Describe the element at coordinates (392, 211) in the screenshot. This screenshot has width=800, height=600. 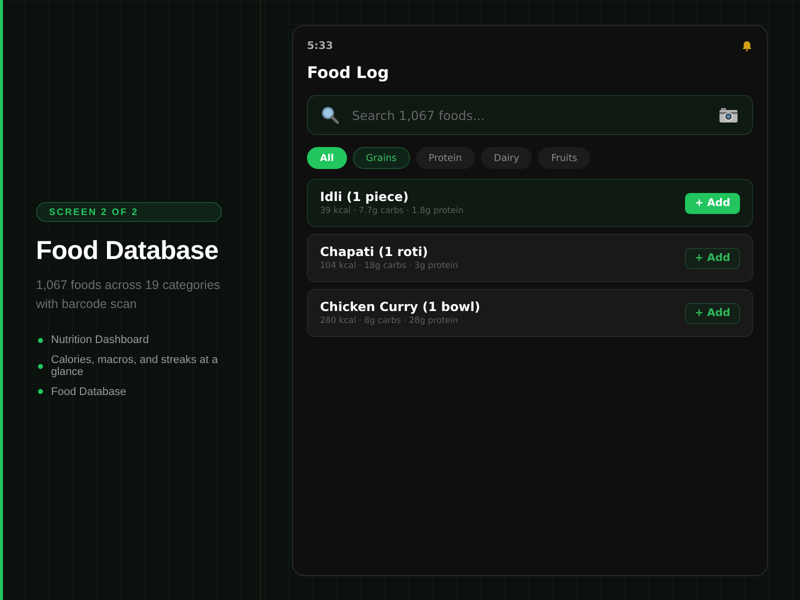
I see `food-nutrition: 39 kcal · 7.7g carbs · 1.8g protein` at that location.